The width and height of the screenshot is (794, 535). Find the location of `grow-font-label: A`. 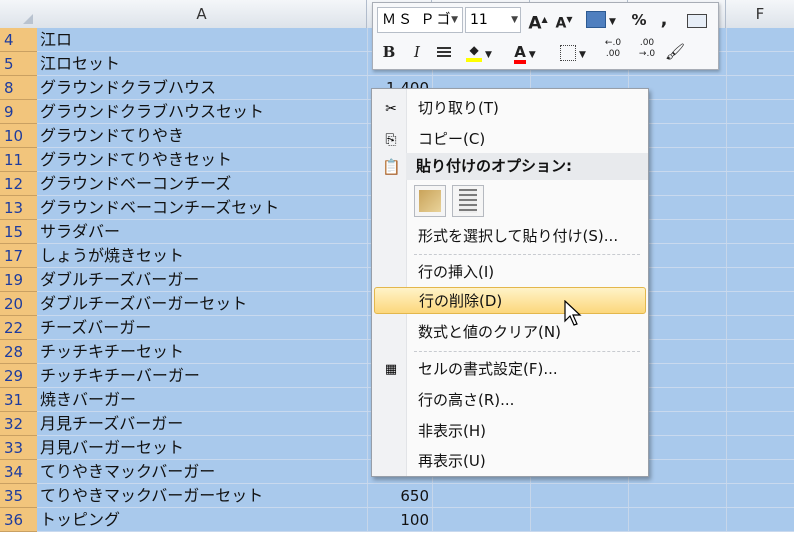

grow-font-label: A is located at coordinates (535, 23).